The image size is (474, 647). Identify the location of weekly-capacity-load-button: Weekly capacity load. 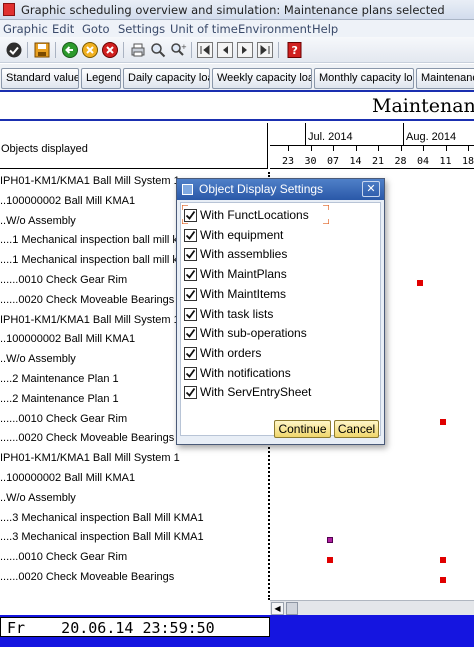
(262, 78).